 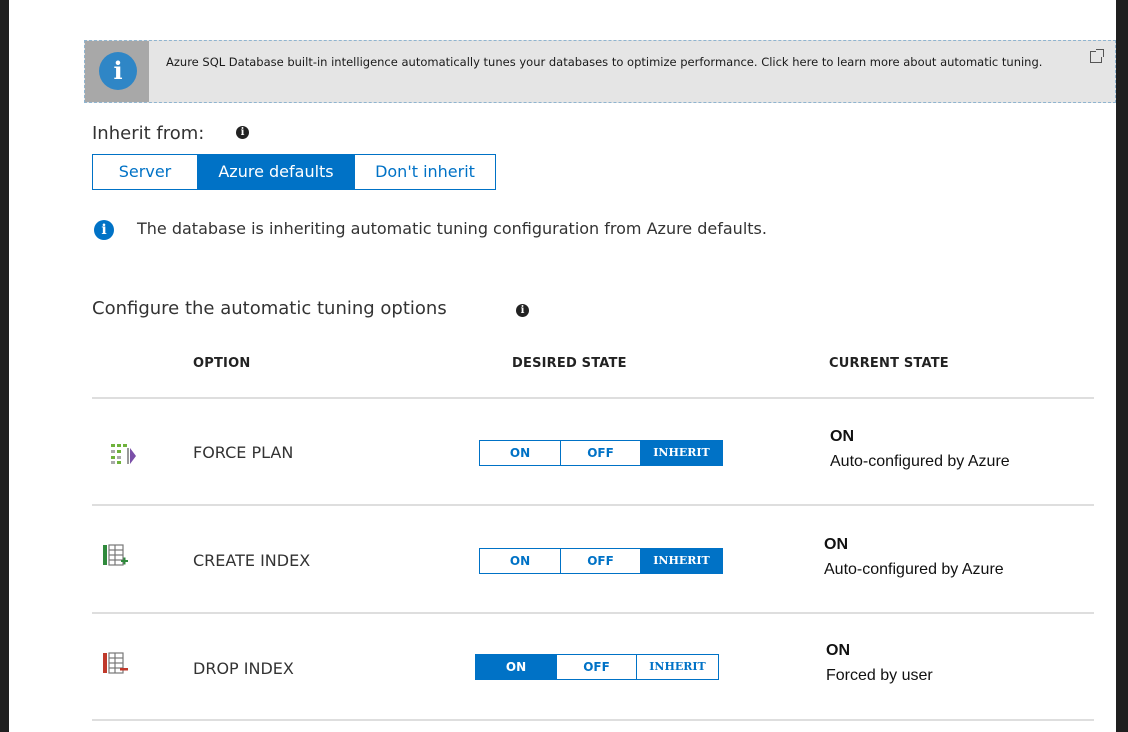 I want to click on option-name-drop-index: DROP INDEX, so click(x=243, y=668).